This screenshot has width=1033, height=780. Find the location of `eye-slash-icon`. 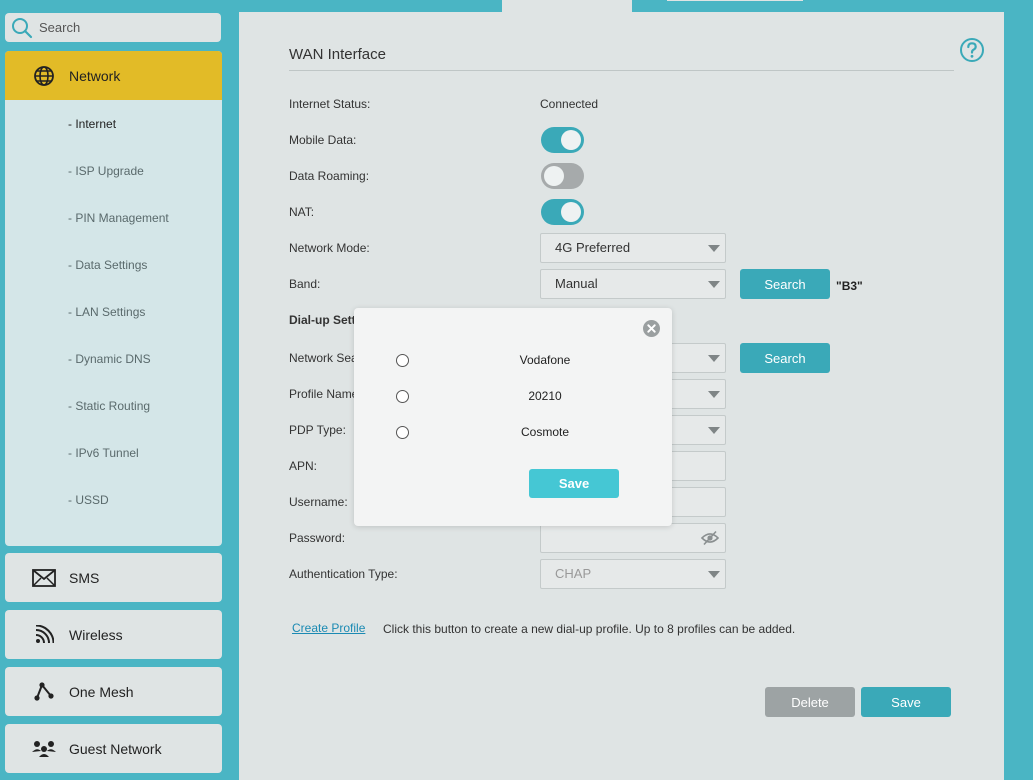

eye-slash-icon is located at coordinates (710, 538).